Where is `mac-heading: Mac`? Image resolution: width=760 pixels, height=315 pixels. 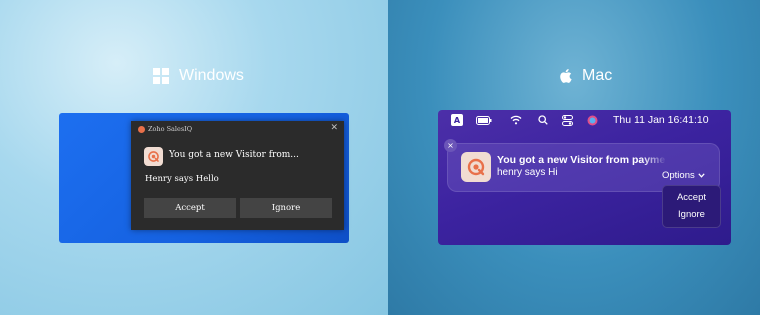 mac-heading: Mac is located at coordinates (585, 76).